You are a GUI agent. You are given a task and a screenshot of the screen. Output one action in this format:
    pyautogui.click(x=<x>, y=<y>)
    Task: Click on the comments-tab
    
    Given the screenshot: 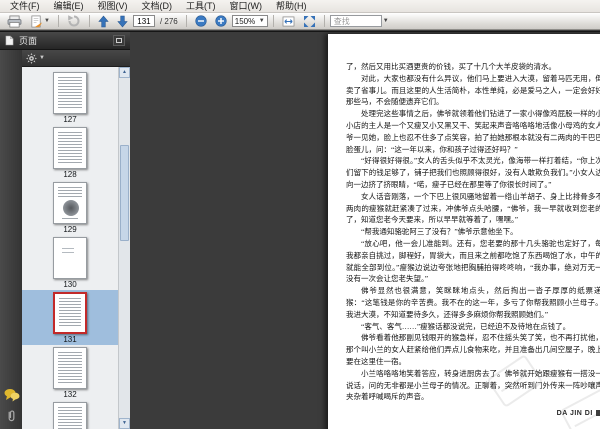 What is the action you would take?
    pyautogui.click(x=11, y=394)
    